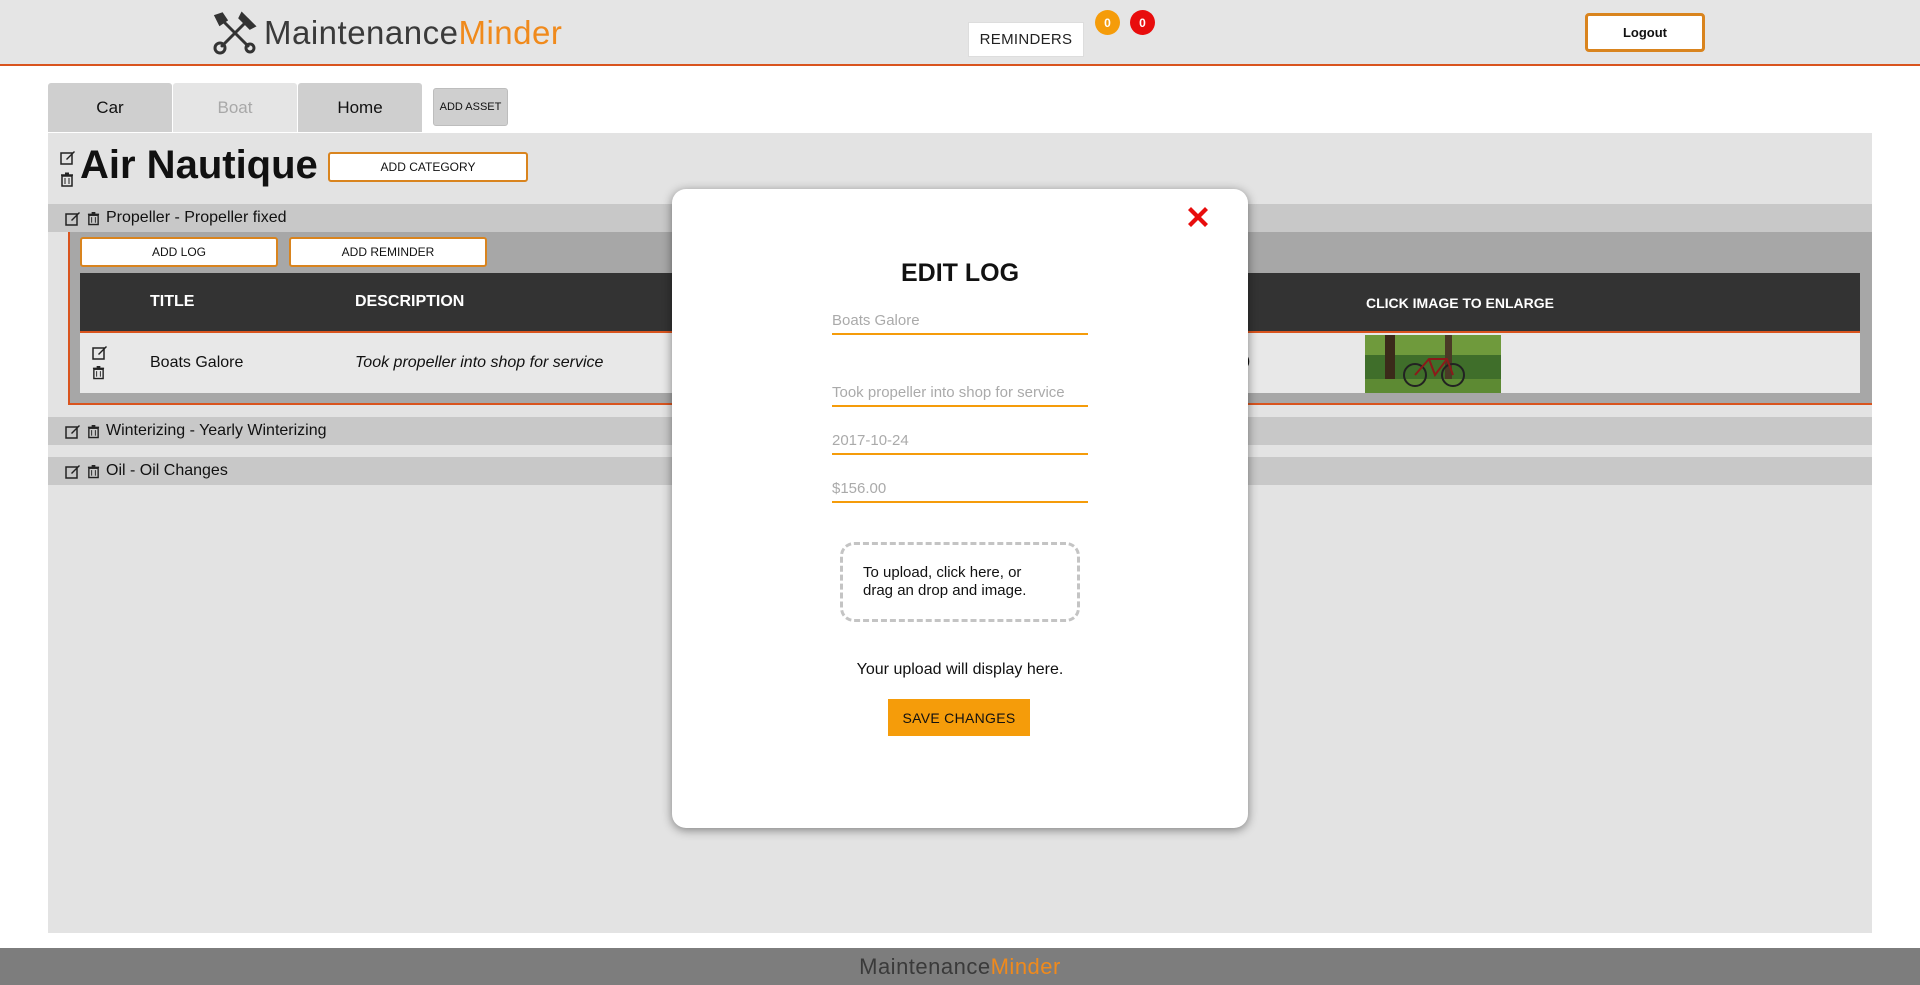 This screenshot has height=985, width=1920. I want to click on log-description: Took propeller into shop for service, so click(479, 362).